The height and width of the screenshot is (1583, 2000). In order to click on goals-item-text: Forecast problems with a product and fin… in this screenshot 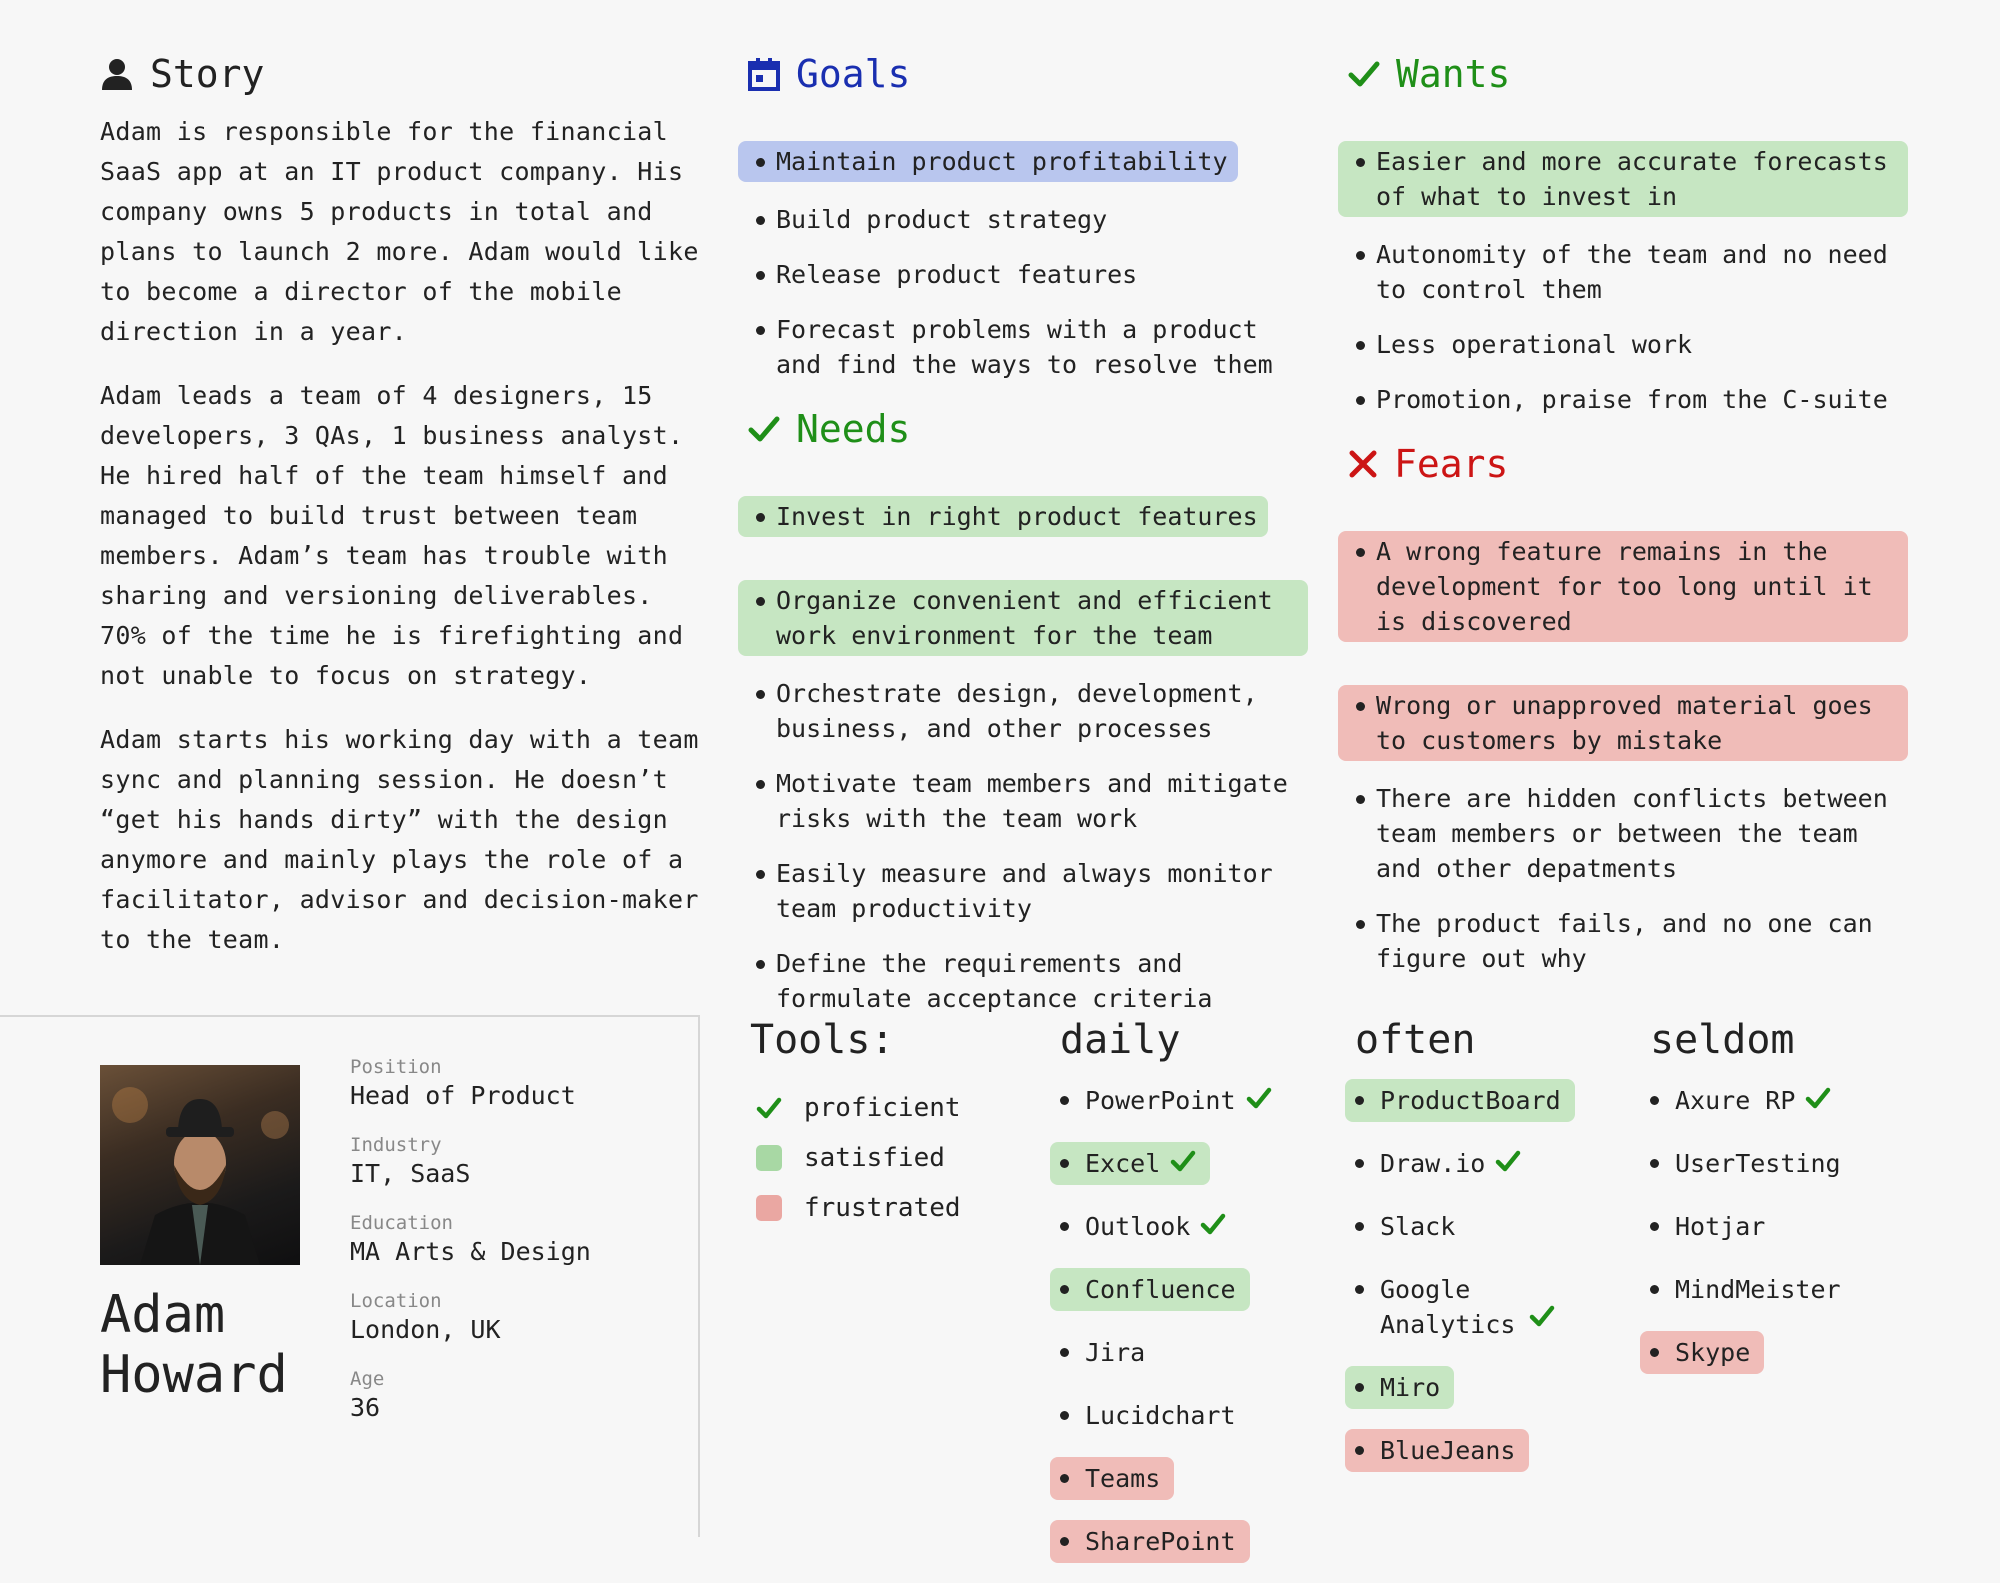, I will do `click(1024, 347)`.